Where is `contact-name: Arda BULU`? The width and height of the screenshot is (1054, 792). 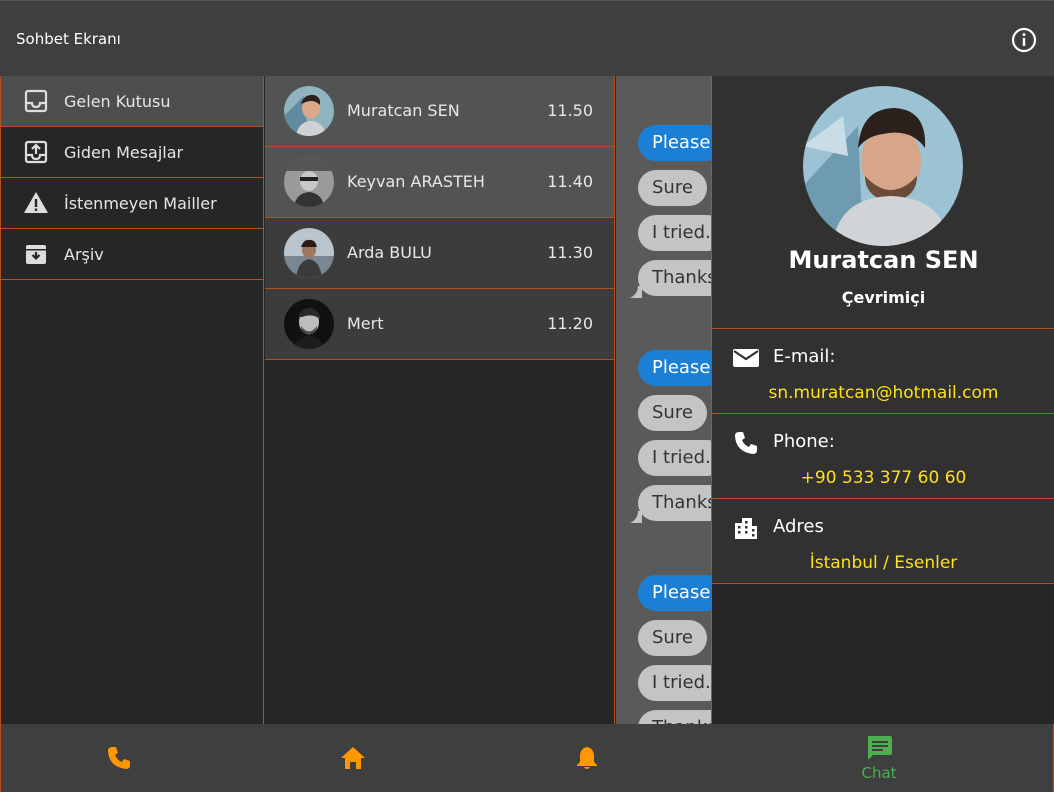 contact-name: Arda BULU is located at coordinates (389, 252).